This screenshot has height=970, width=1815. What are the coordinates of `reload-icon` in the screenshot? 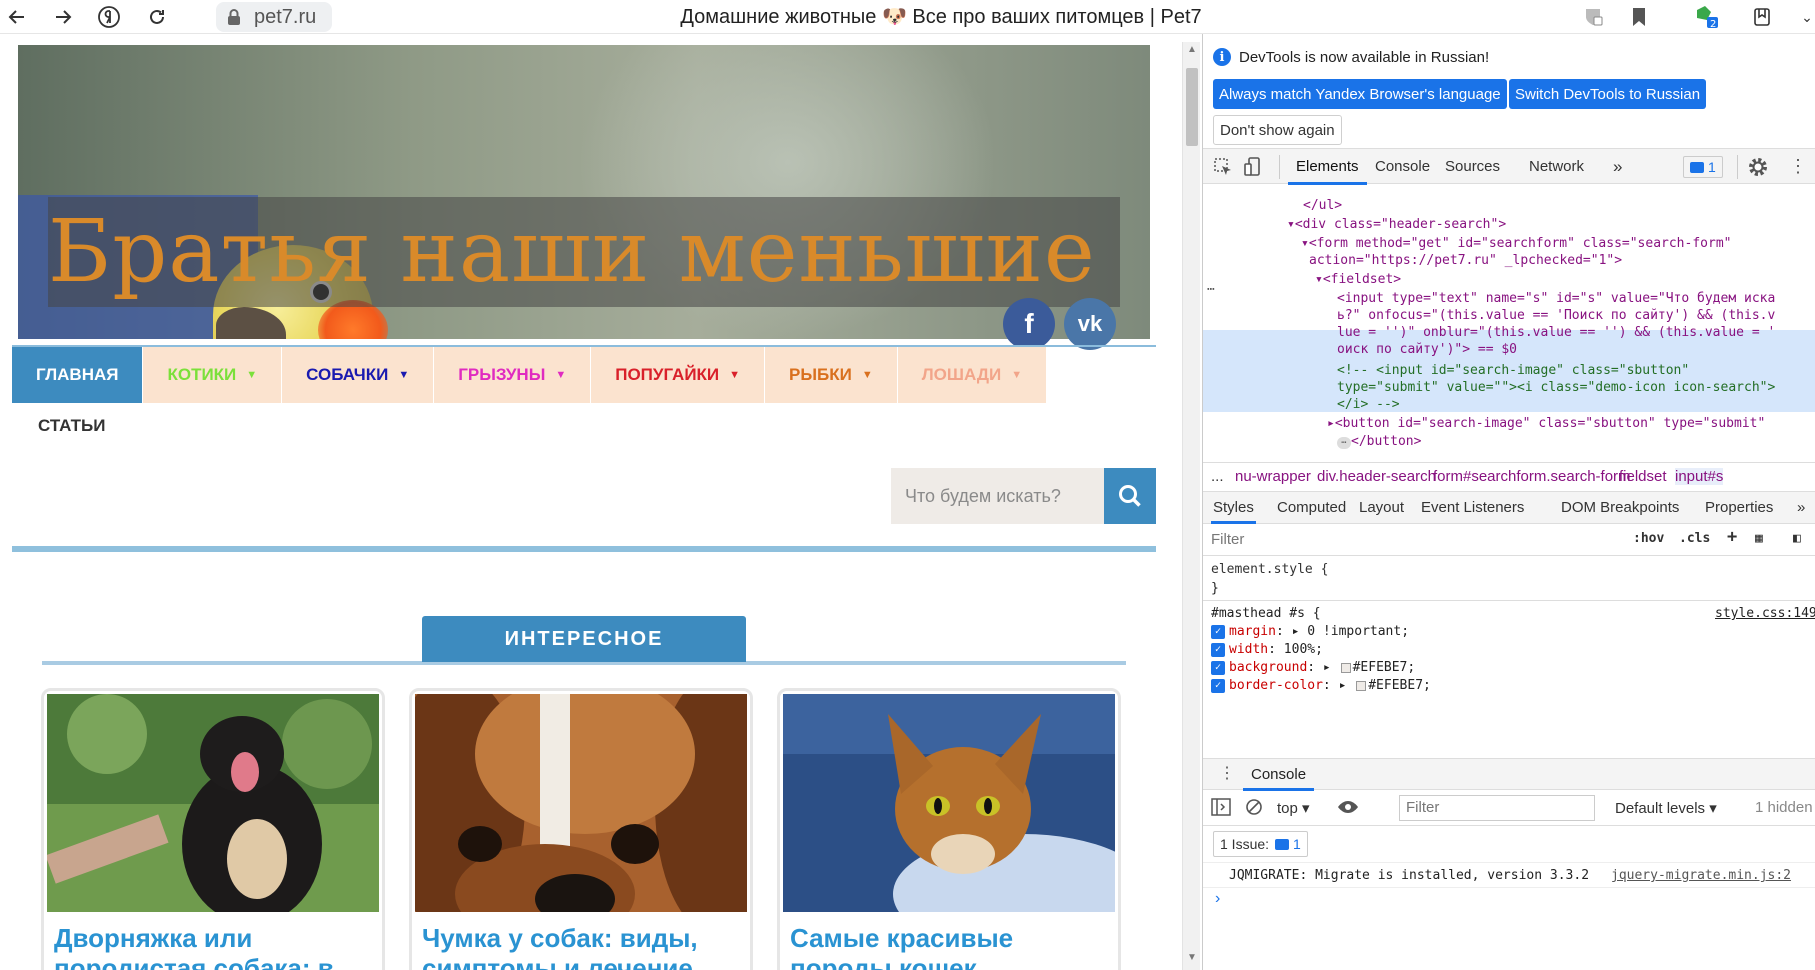 It's located at (157, 17).